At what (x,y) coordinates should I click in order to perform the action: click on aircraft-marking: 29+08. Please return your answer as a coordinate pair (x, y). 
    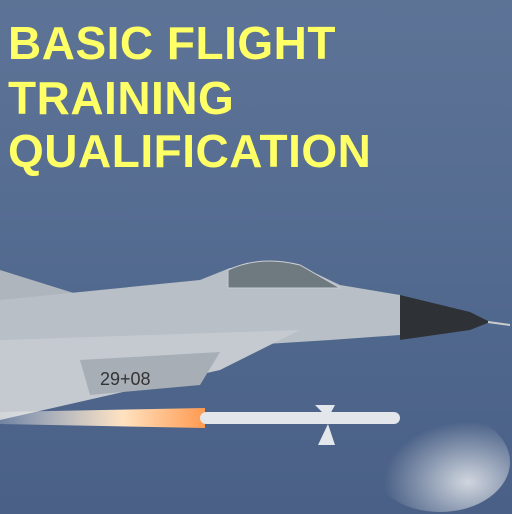
    Looking at the image, I should click on (125, 379).